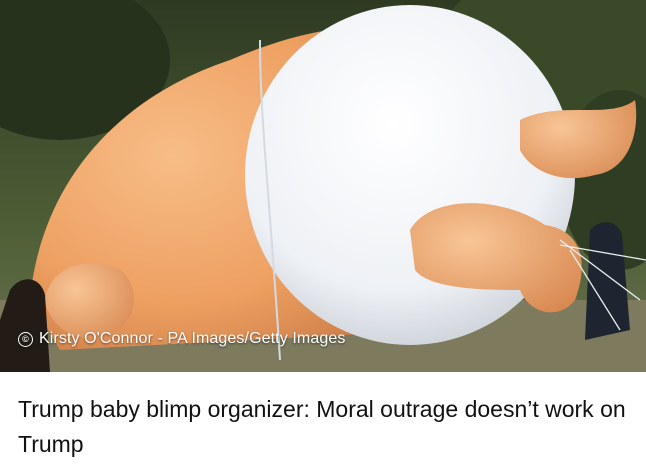 The image size is (646, 476). What do you see at coordinates (25, 339) in the screenshot?
I see `copyright-icon: ©` at bounding box center [25, 339].